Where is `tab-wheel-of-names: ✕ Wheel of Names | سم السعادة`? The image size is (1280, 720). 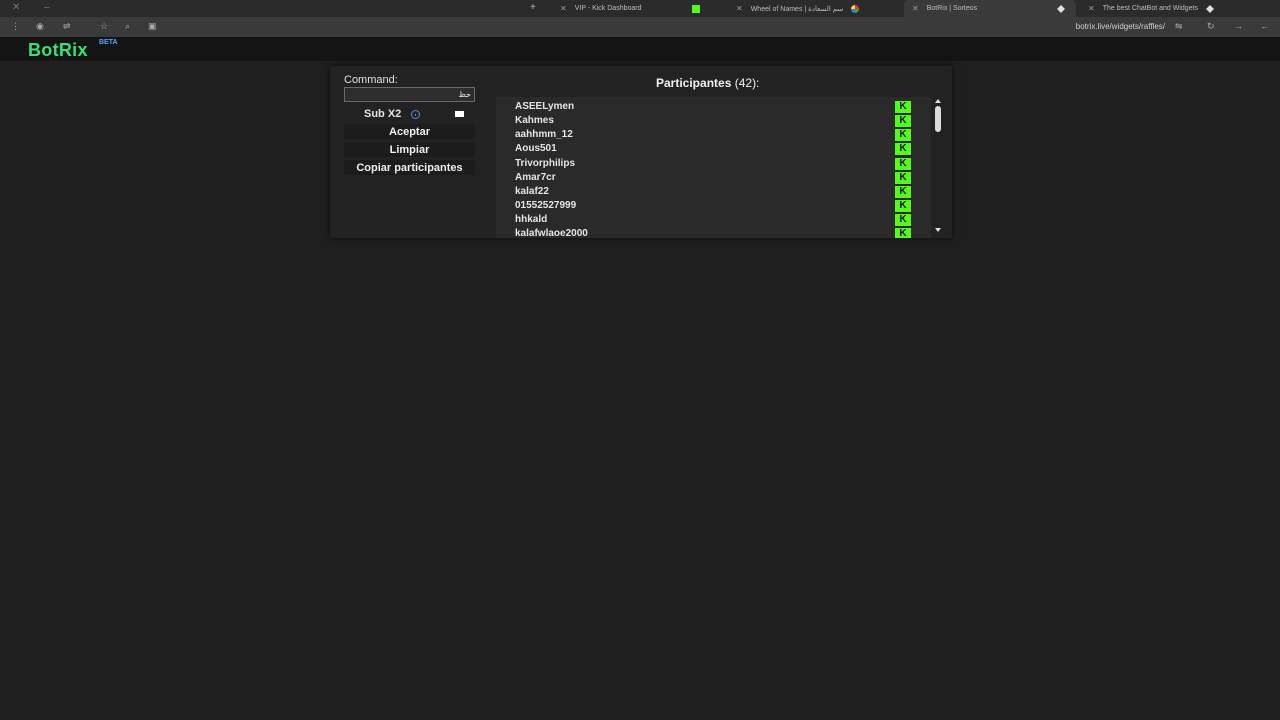
tab-wheel-of-names: ✕ Wheel of Names | سم السعادة is located at coordinates (814, 8).